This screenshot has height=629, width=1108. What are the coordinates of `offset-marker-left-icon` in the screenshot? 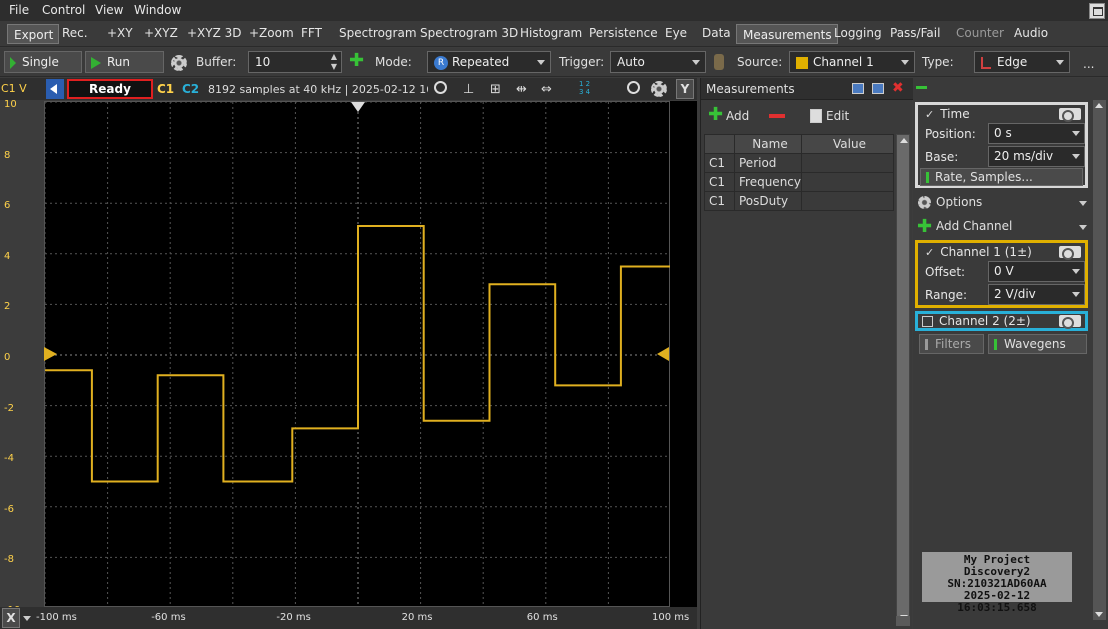 It's located at (50, 354).